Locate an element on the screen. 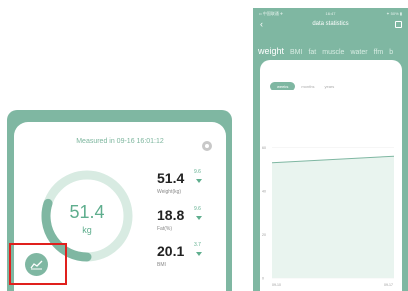  chart-area is located at coordinates (333, 217).